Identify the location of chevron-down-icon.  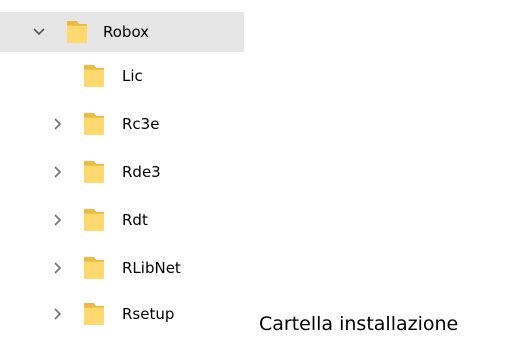
(39, 32).